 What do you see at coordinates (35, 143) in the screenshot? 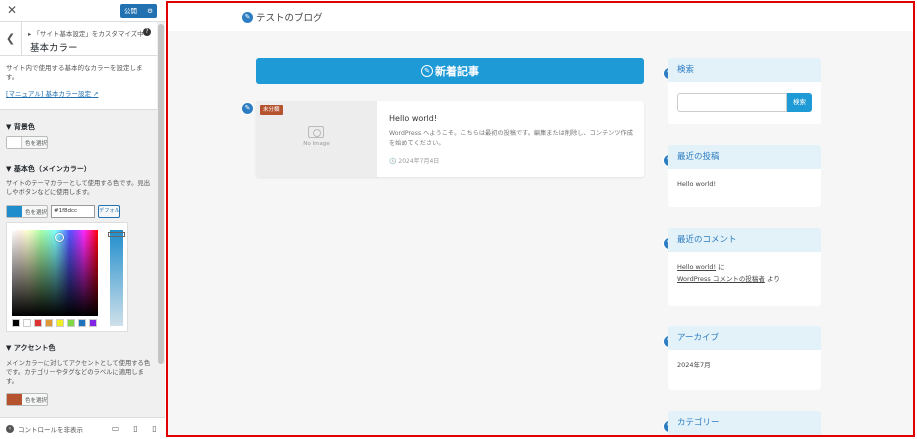
I see `background-color-button-label: 色を選択` at bounding box center [35, 143].